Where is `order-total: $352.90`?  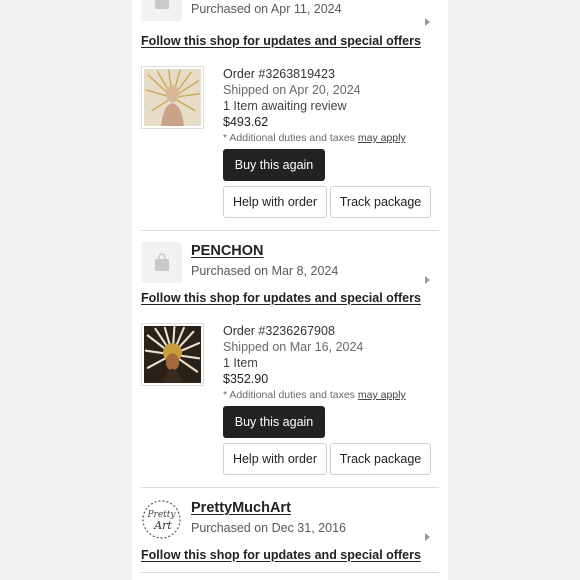
order-total: $352.90 is located at coordinates (246, 379).